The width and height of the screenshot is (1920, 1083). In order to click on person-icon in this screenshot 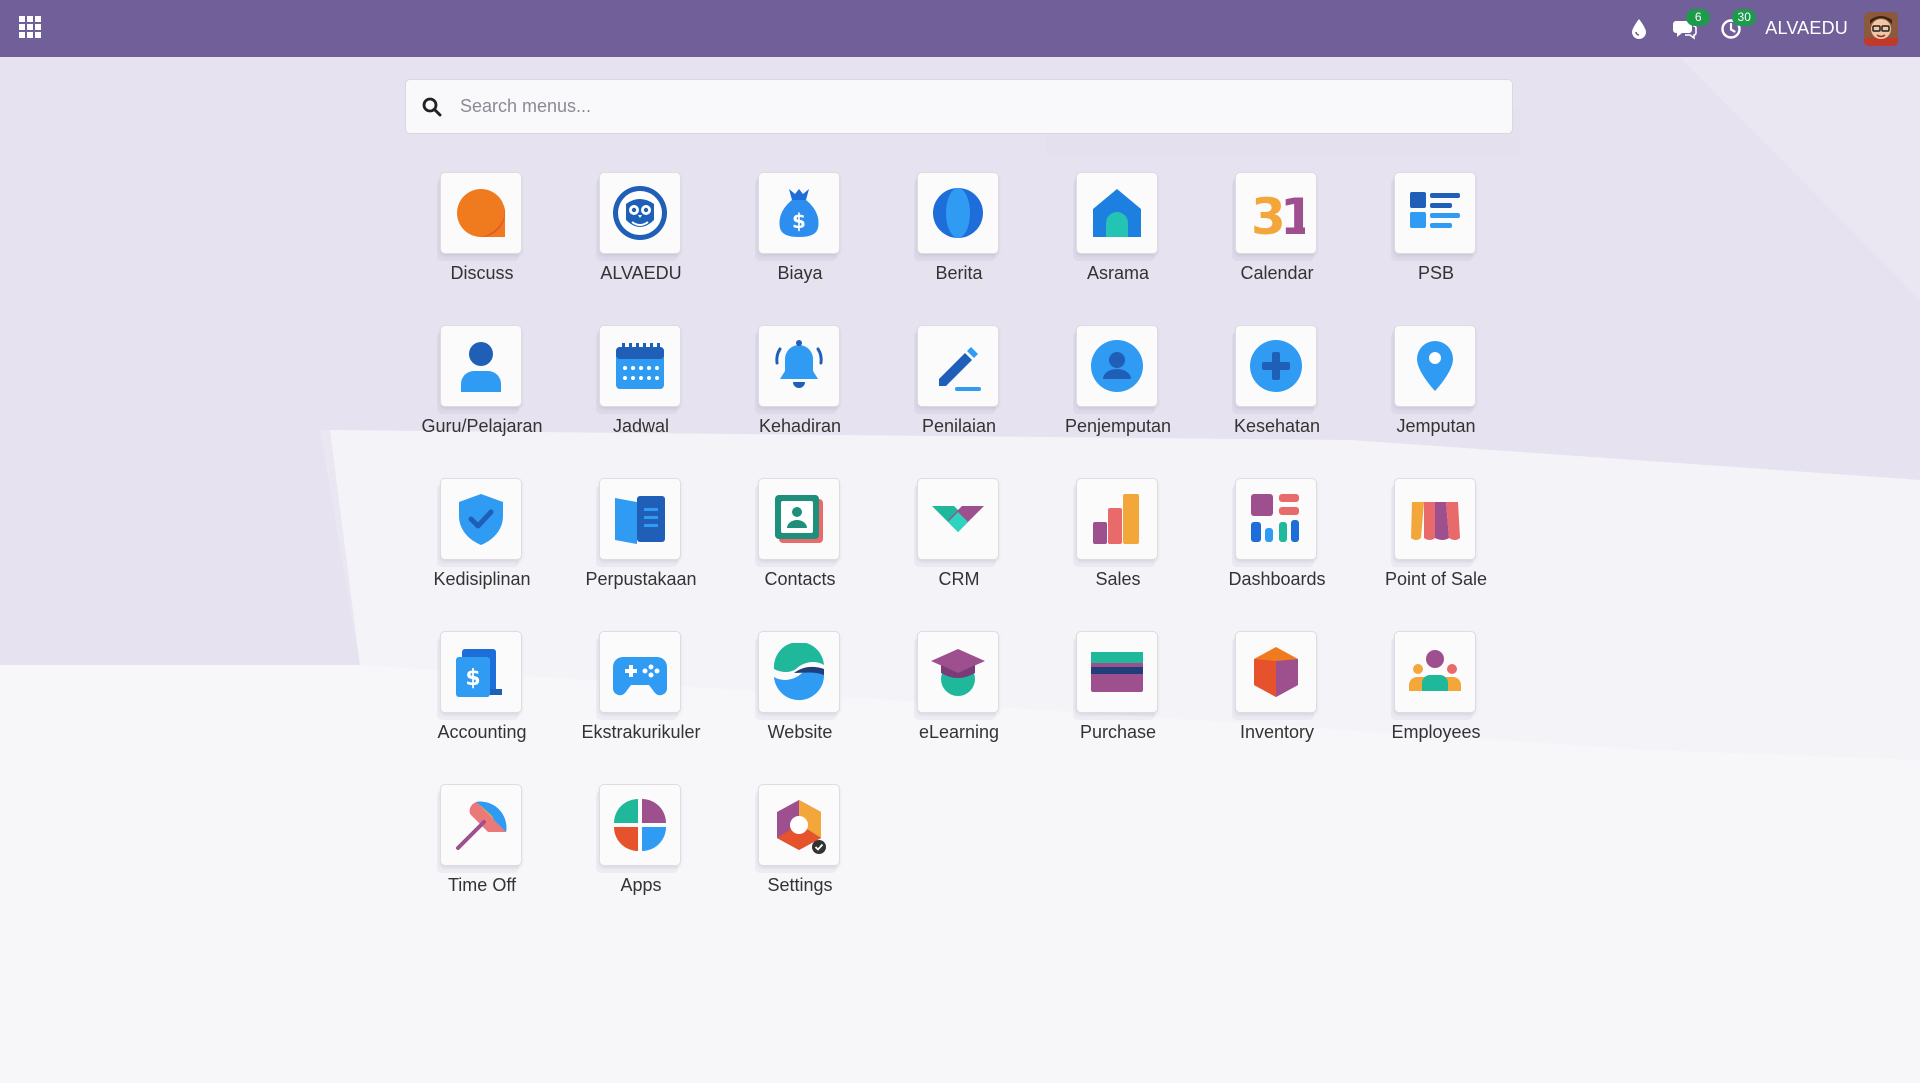, I will do `click(481, 367)`.